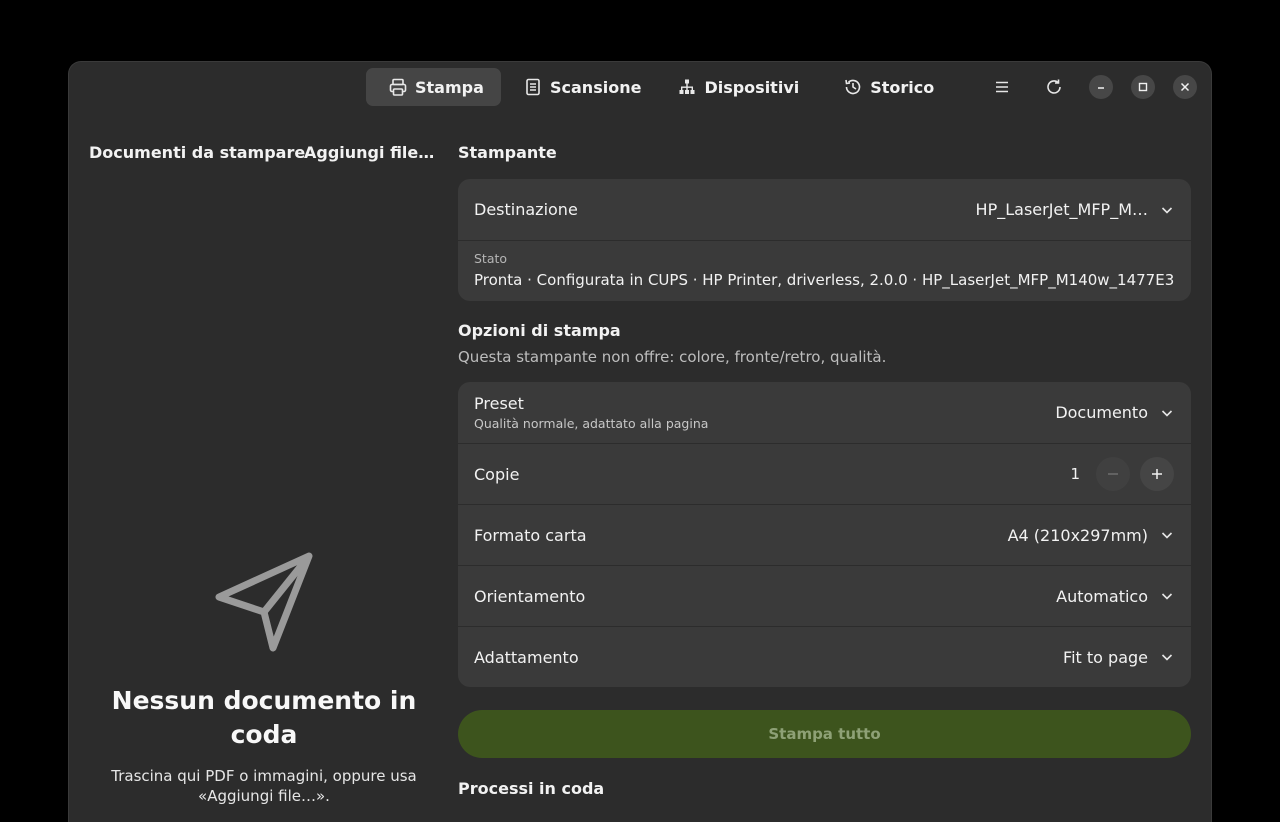 This screenshot has width=1280, height=822. I want to click on devices-icon, so click(687, 86).